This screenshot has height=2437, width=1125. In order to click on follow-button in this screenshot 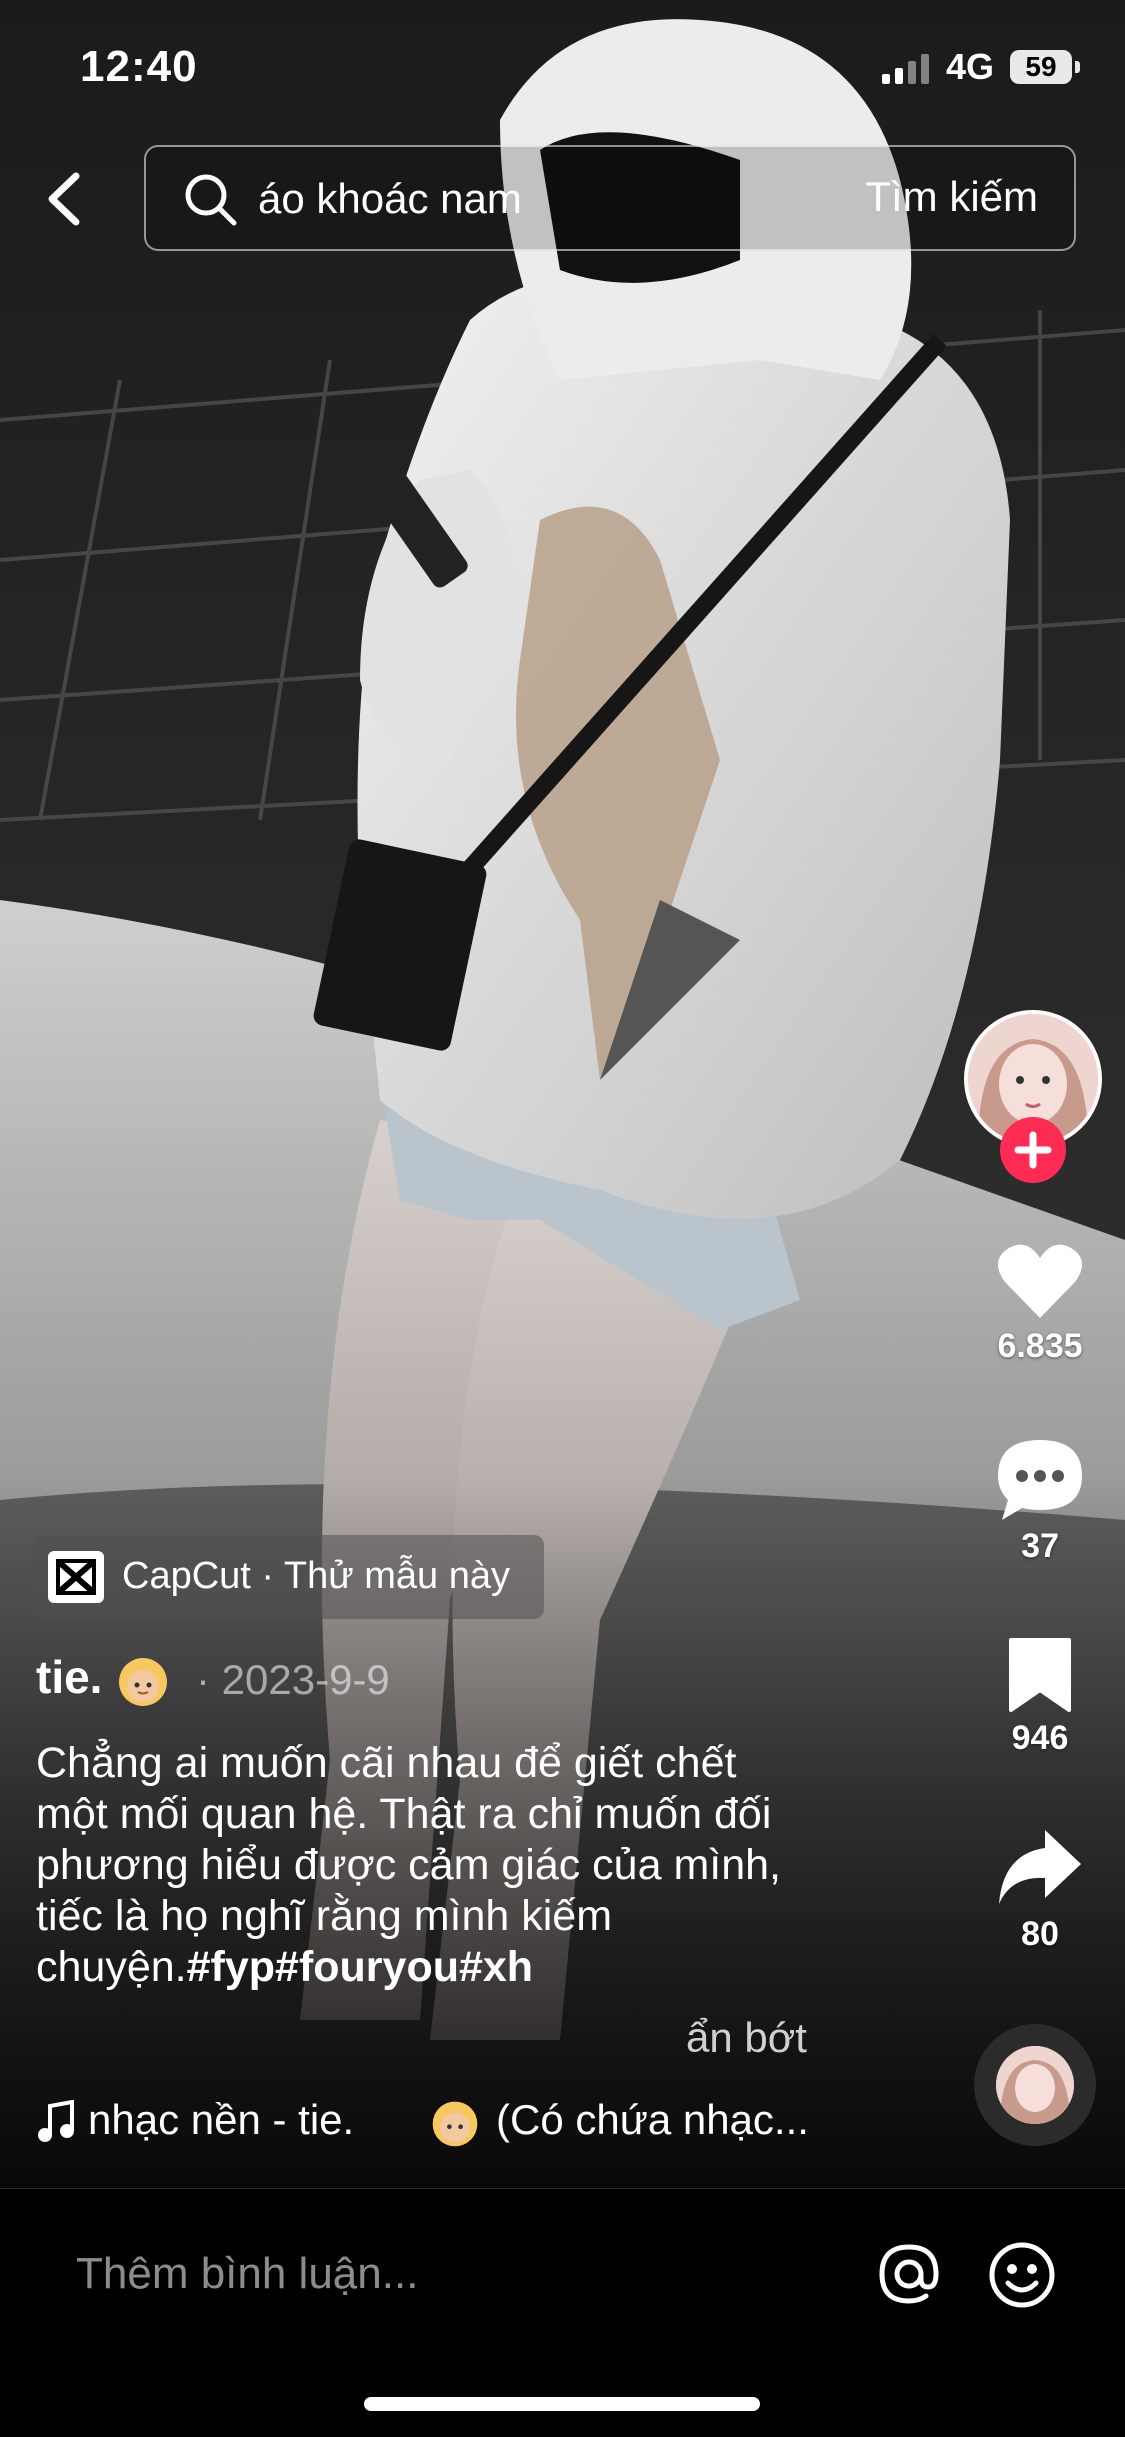, I will do `click(1033, 1150)`.